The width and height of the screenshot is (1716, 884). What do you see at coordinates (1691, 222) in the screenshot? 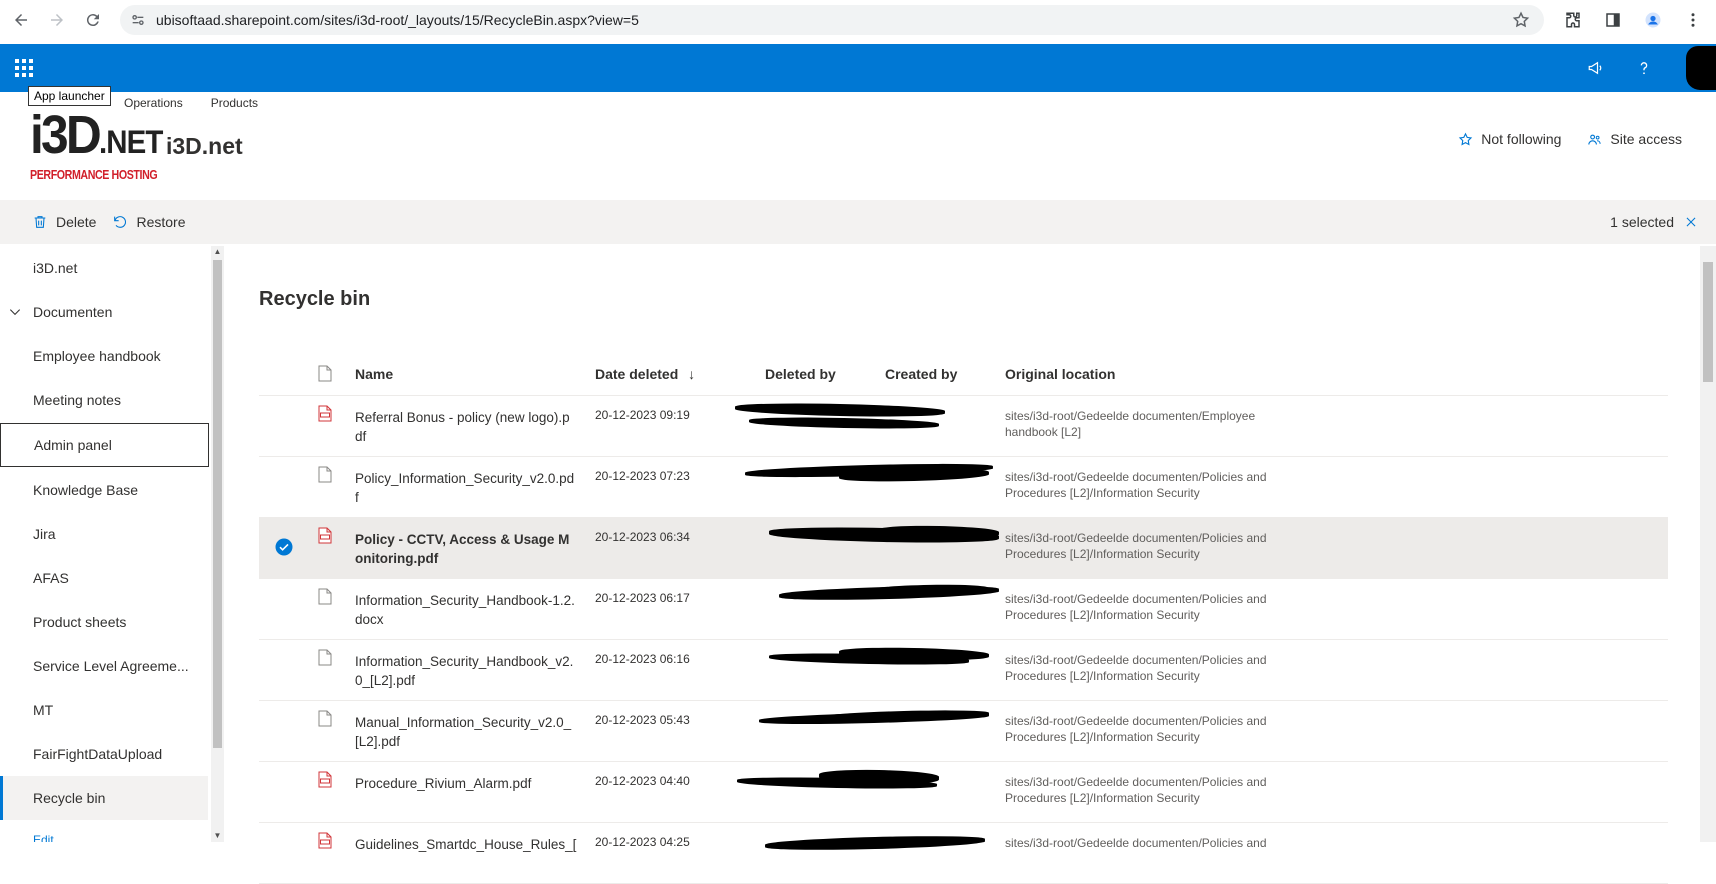
I see `clear-selection-icon` at bounding box center [1691, 222].